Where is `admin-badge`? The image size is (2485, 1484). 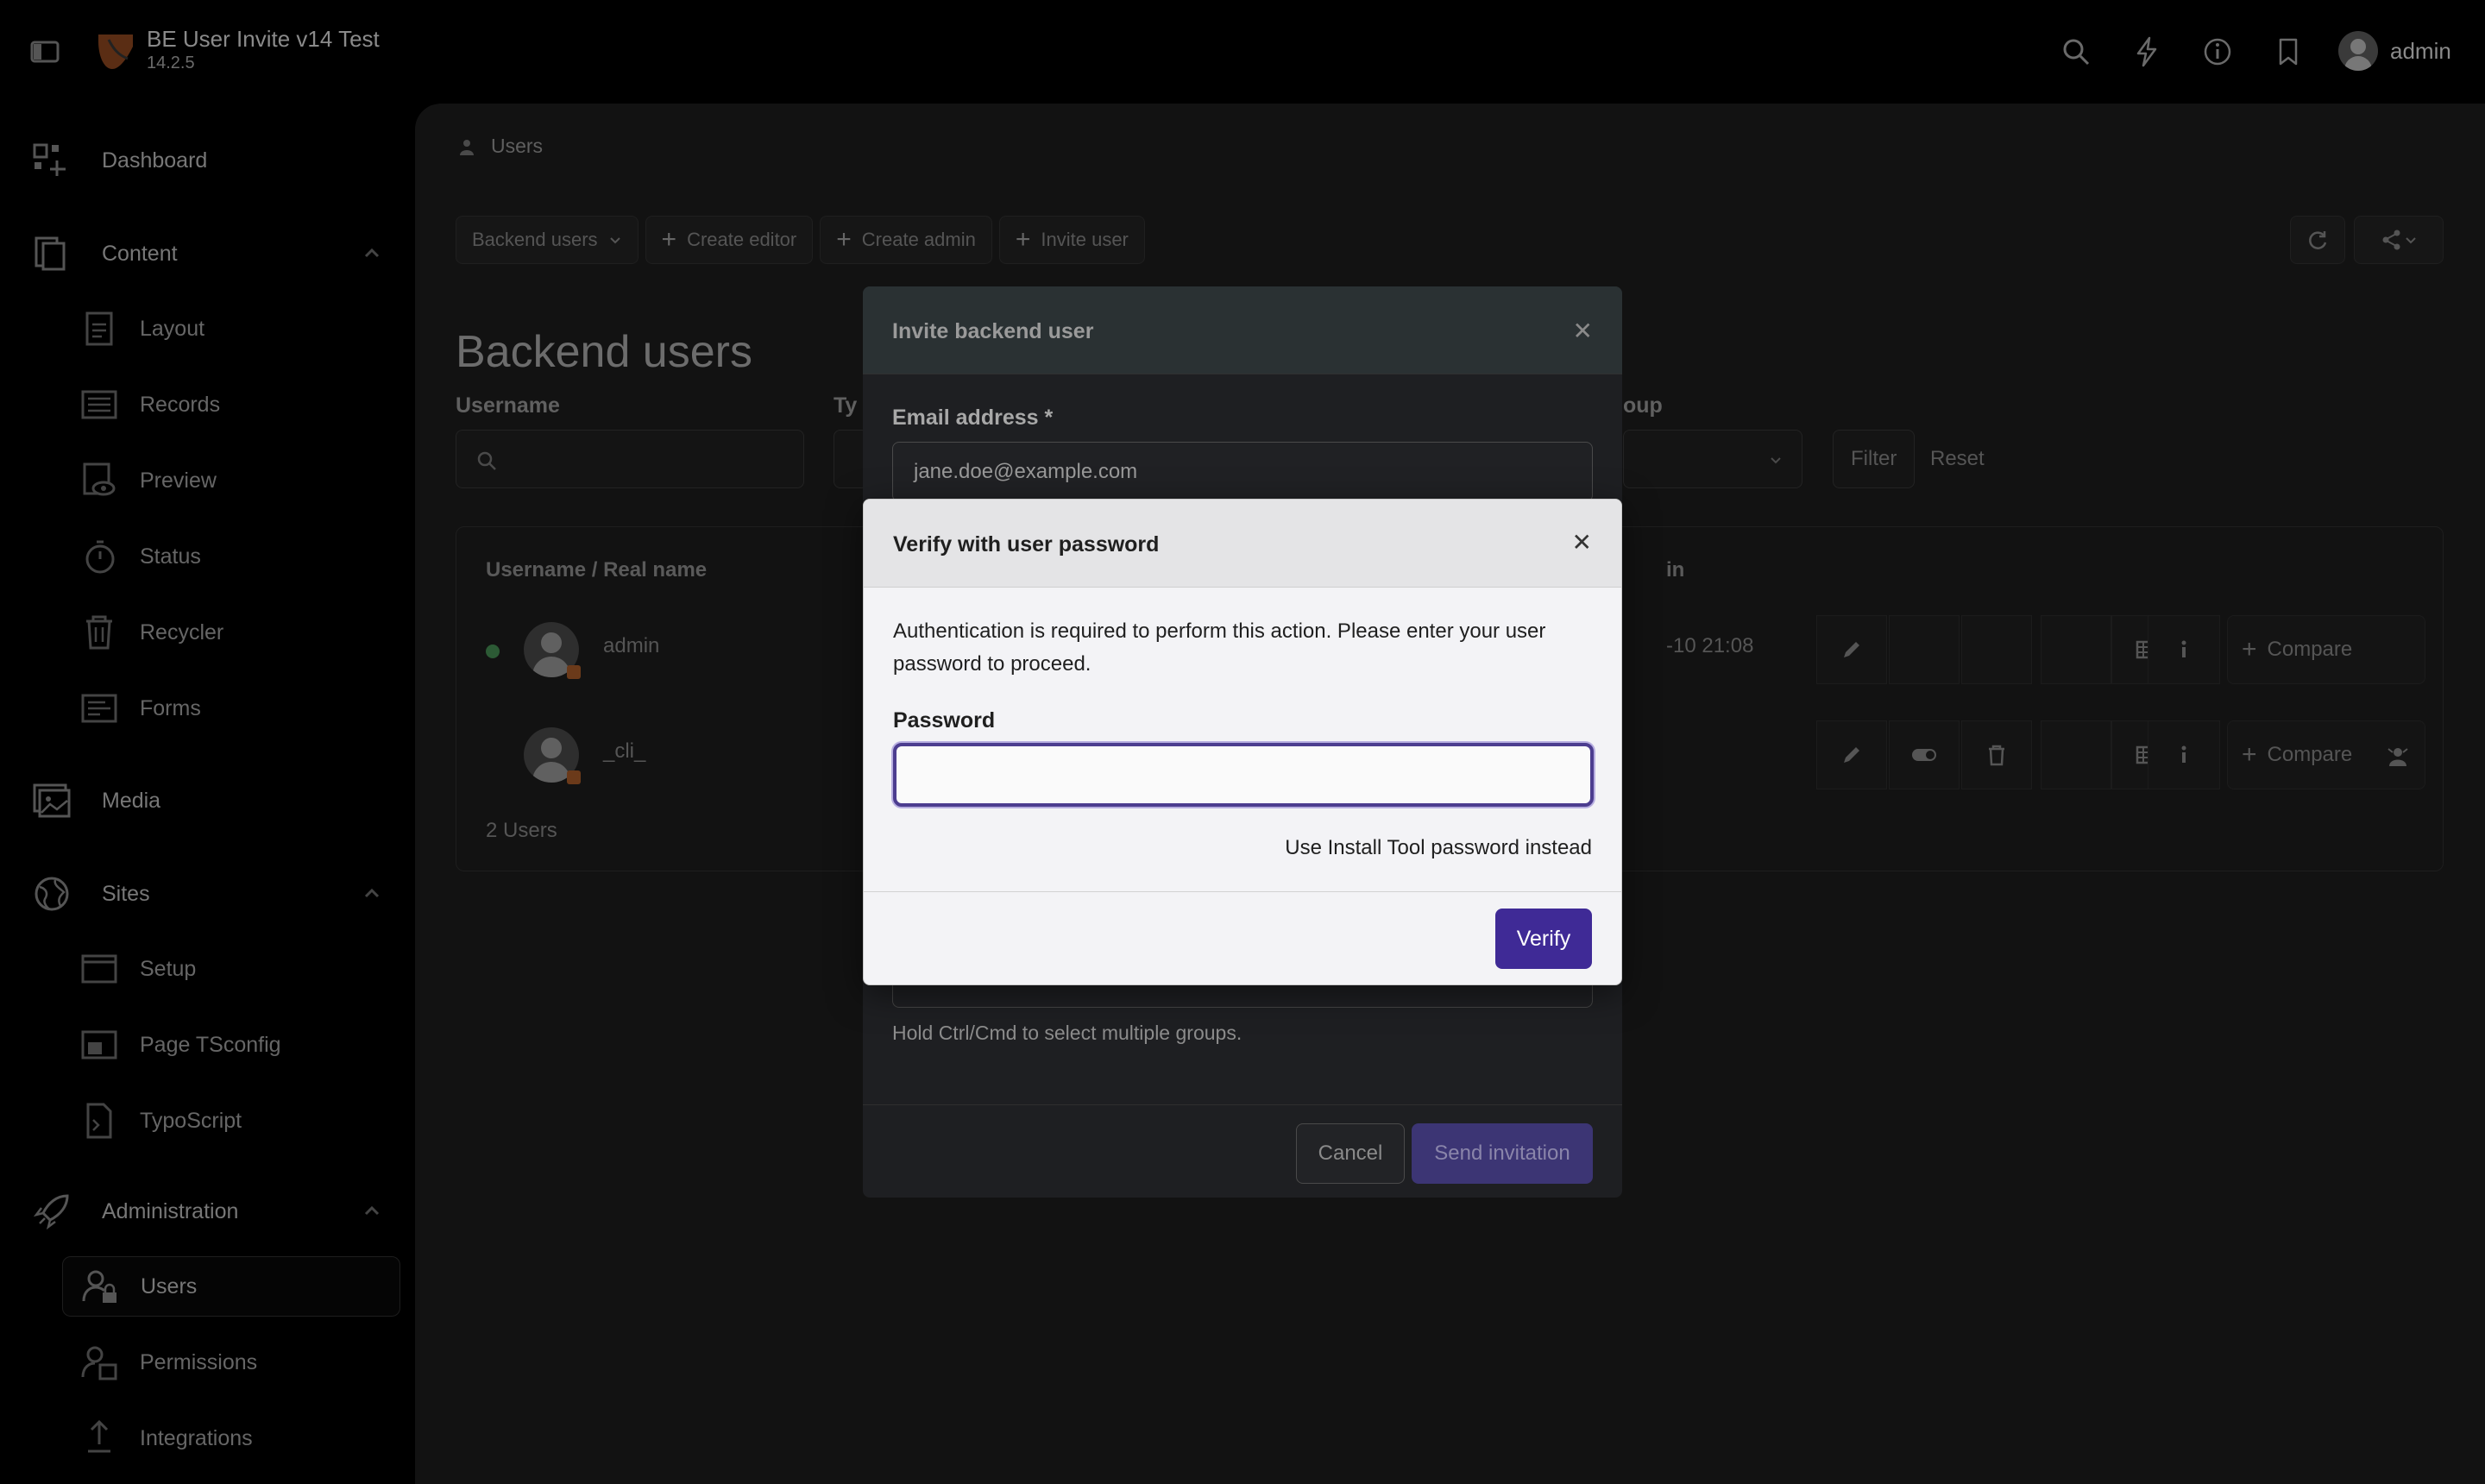
admin-badge is located at coordinates (574, 777).